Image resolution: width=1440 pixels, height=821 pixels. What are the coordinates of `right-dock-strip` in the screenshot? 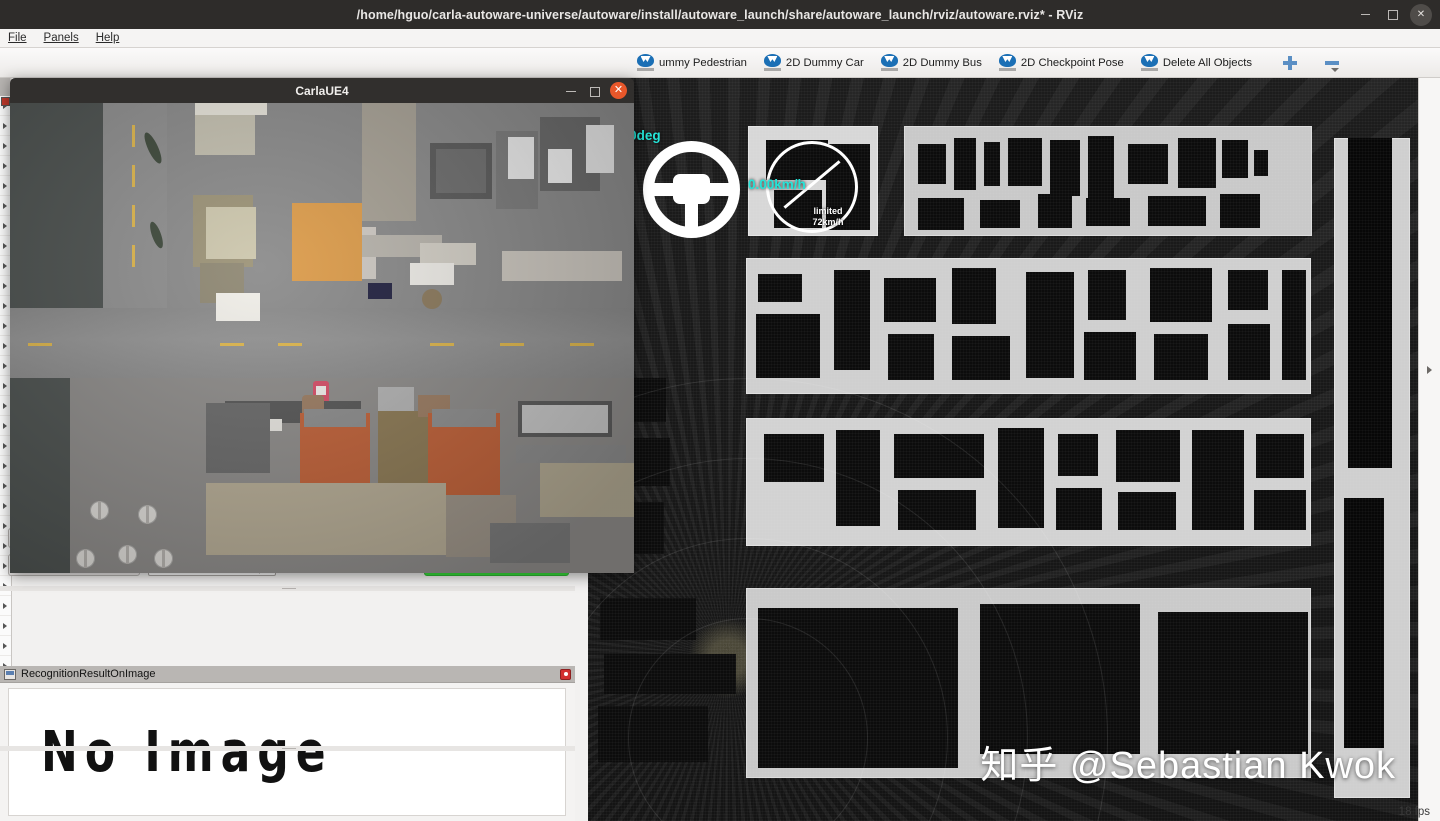 It's located at (1429, 449).